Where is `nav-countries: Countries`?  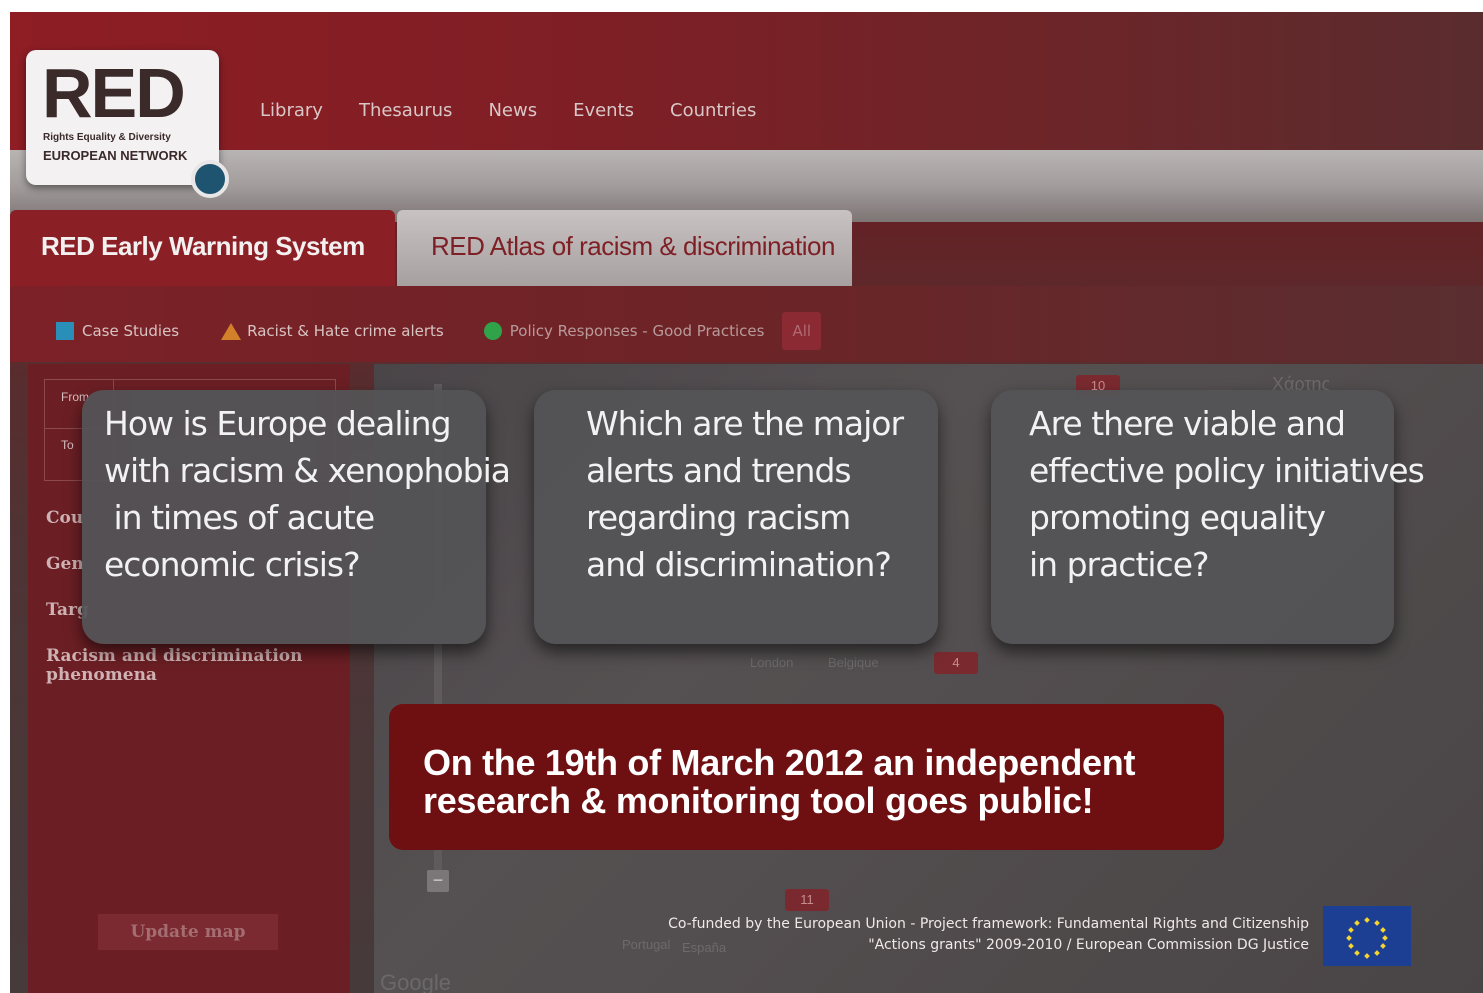
nav-countries: Countries is located at coordinates (713, 110).